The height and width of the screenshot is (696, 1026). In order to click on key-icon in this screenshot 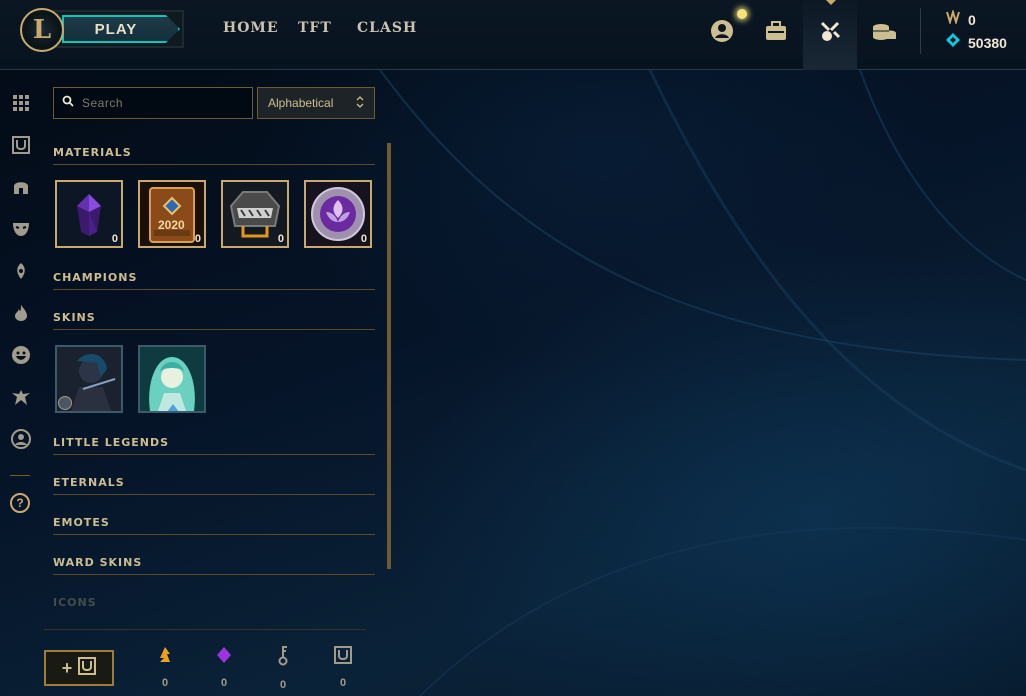, I will do `click(283, 658)`.